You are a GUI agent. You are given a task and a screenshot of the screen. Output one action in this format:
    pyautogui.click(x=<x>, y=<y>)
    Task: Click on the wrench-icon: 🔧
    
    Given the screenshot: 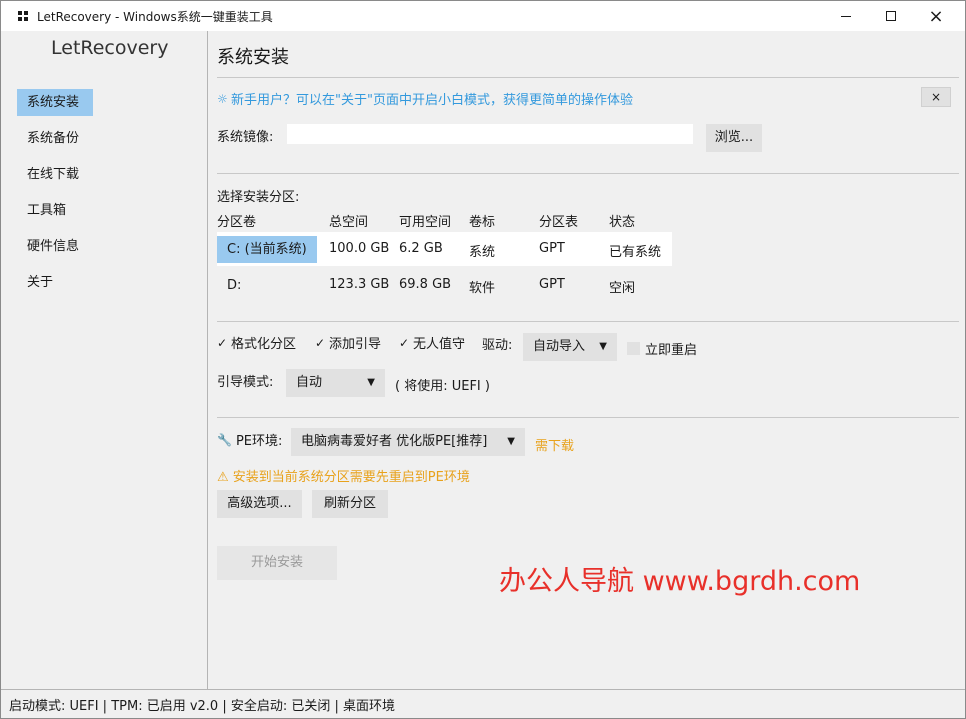 What is the action you would take?
    pyautogui.click(x=224, y=439)
    